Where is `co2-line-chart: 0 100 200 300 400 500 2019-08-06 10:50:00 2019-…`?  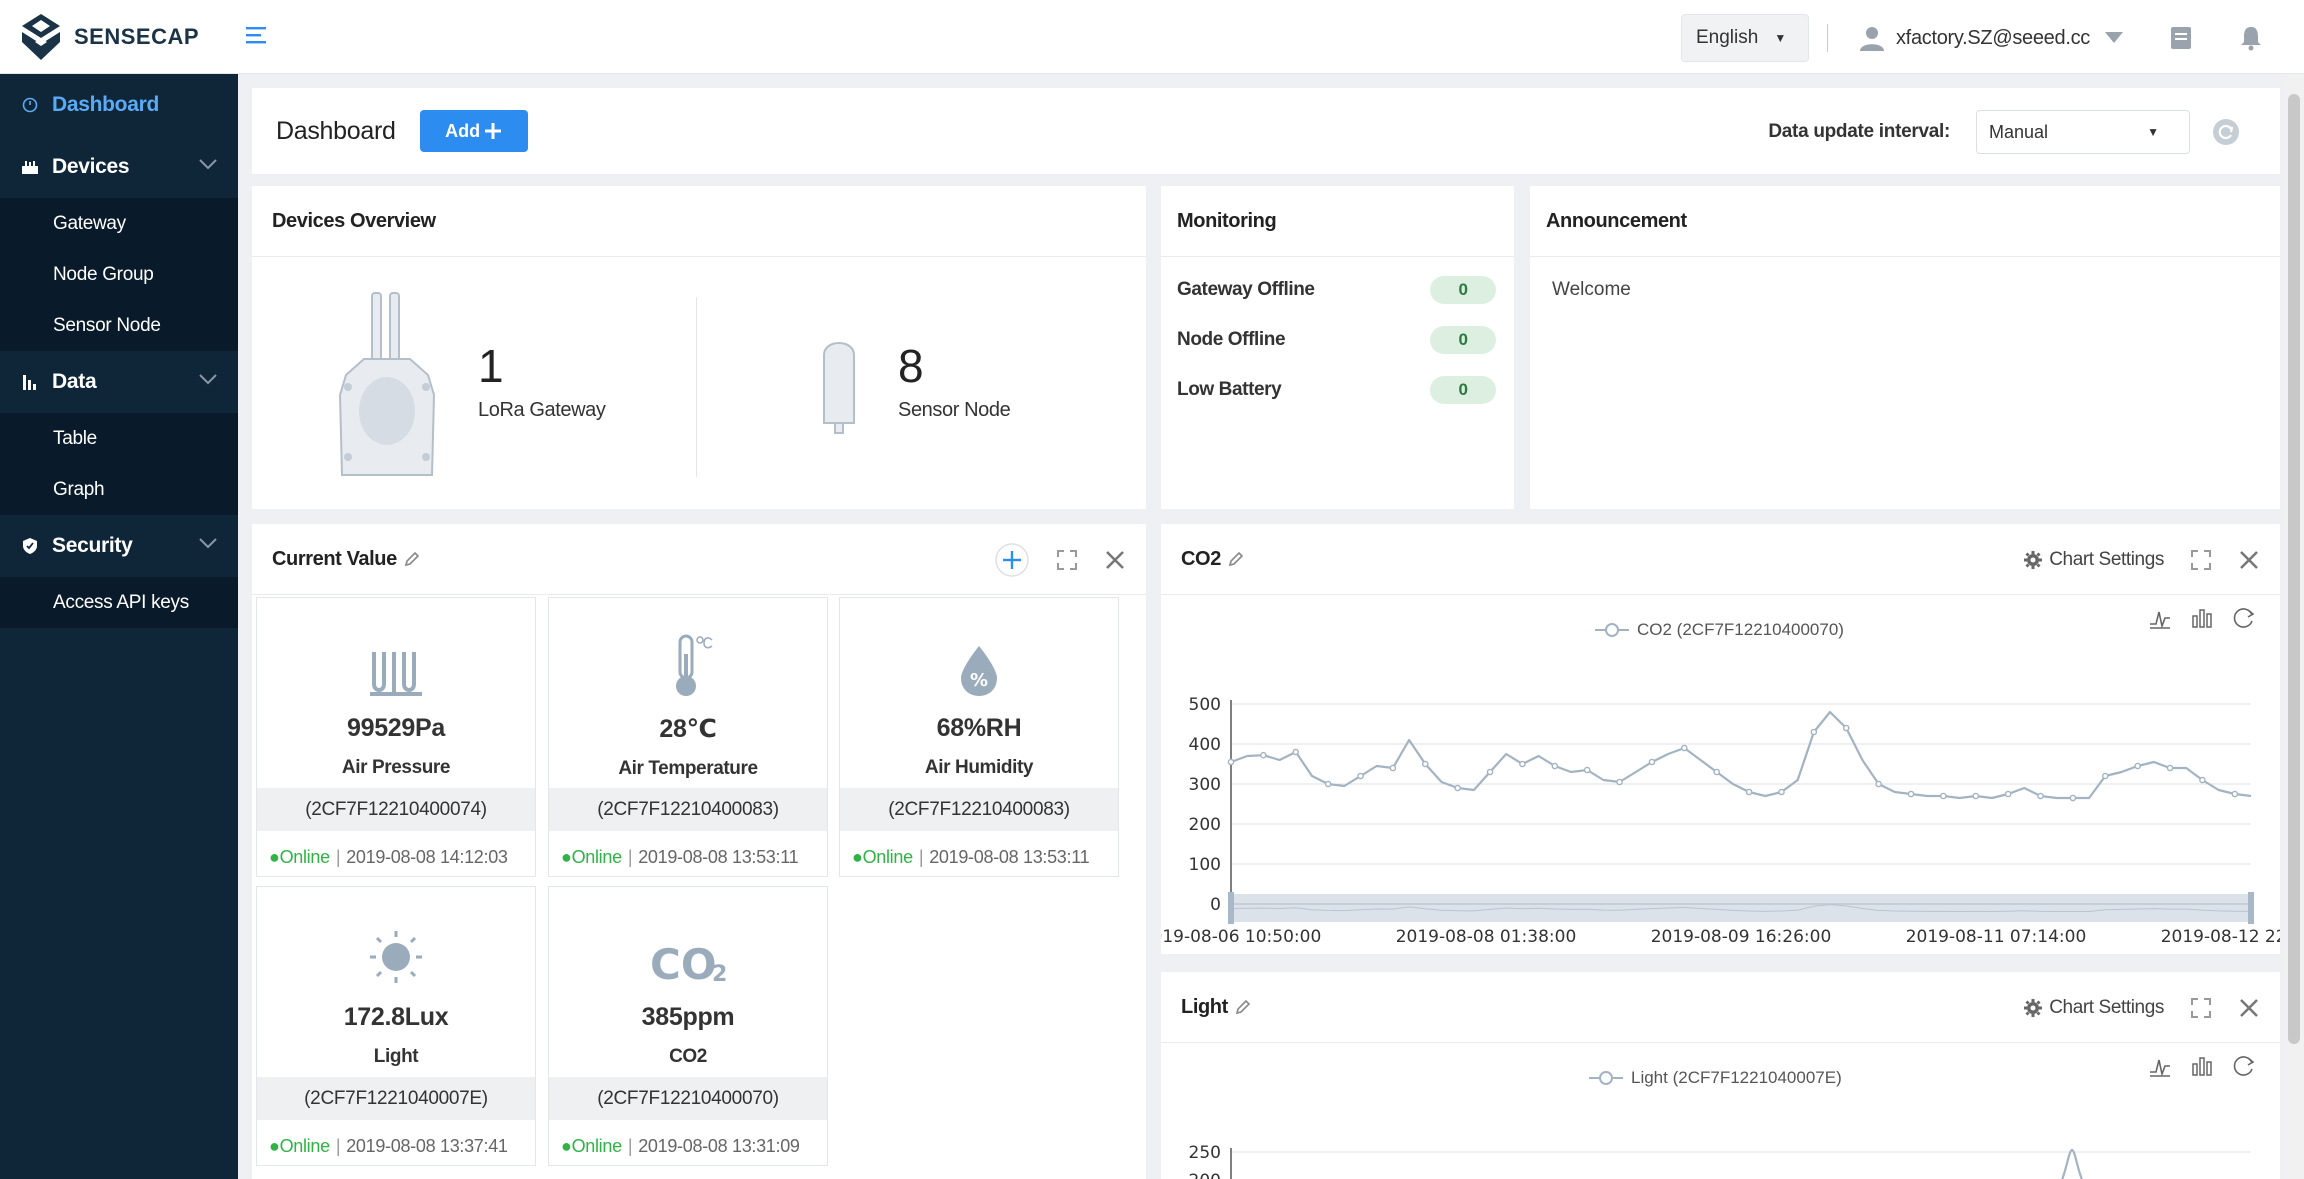
co2-line-chart: 0 100 200 300 400 500 2019-08-06 10:50:00 2019-… is located at coordinates (1720, 804).